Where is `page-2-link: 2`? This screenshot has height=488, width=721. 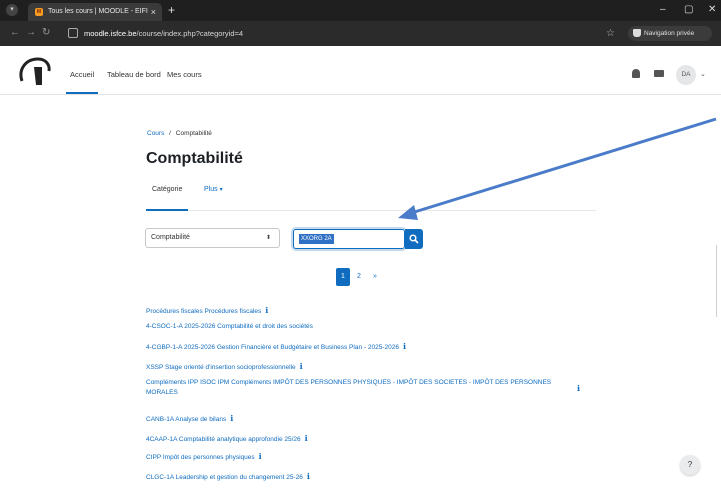 page-2-link: 2 is located at coordinates (359, 277).